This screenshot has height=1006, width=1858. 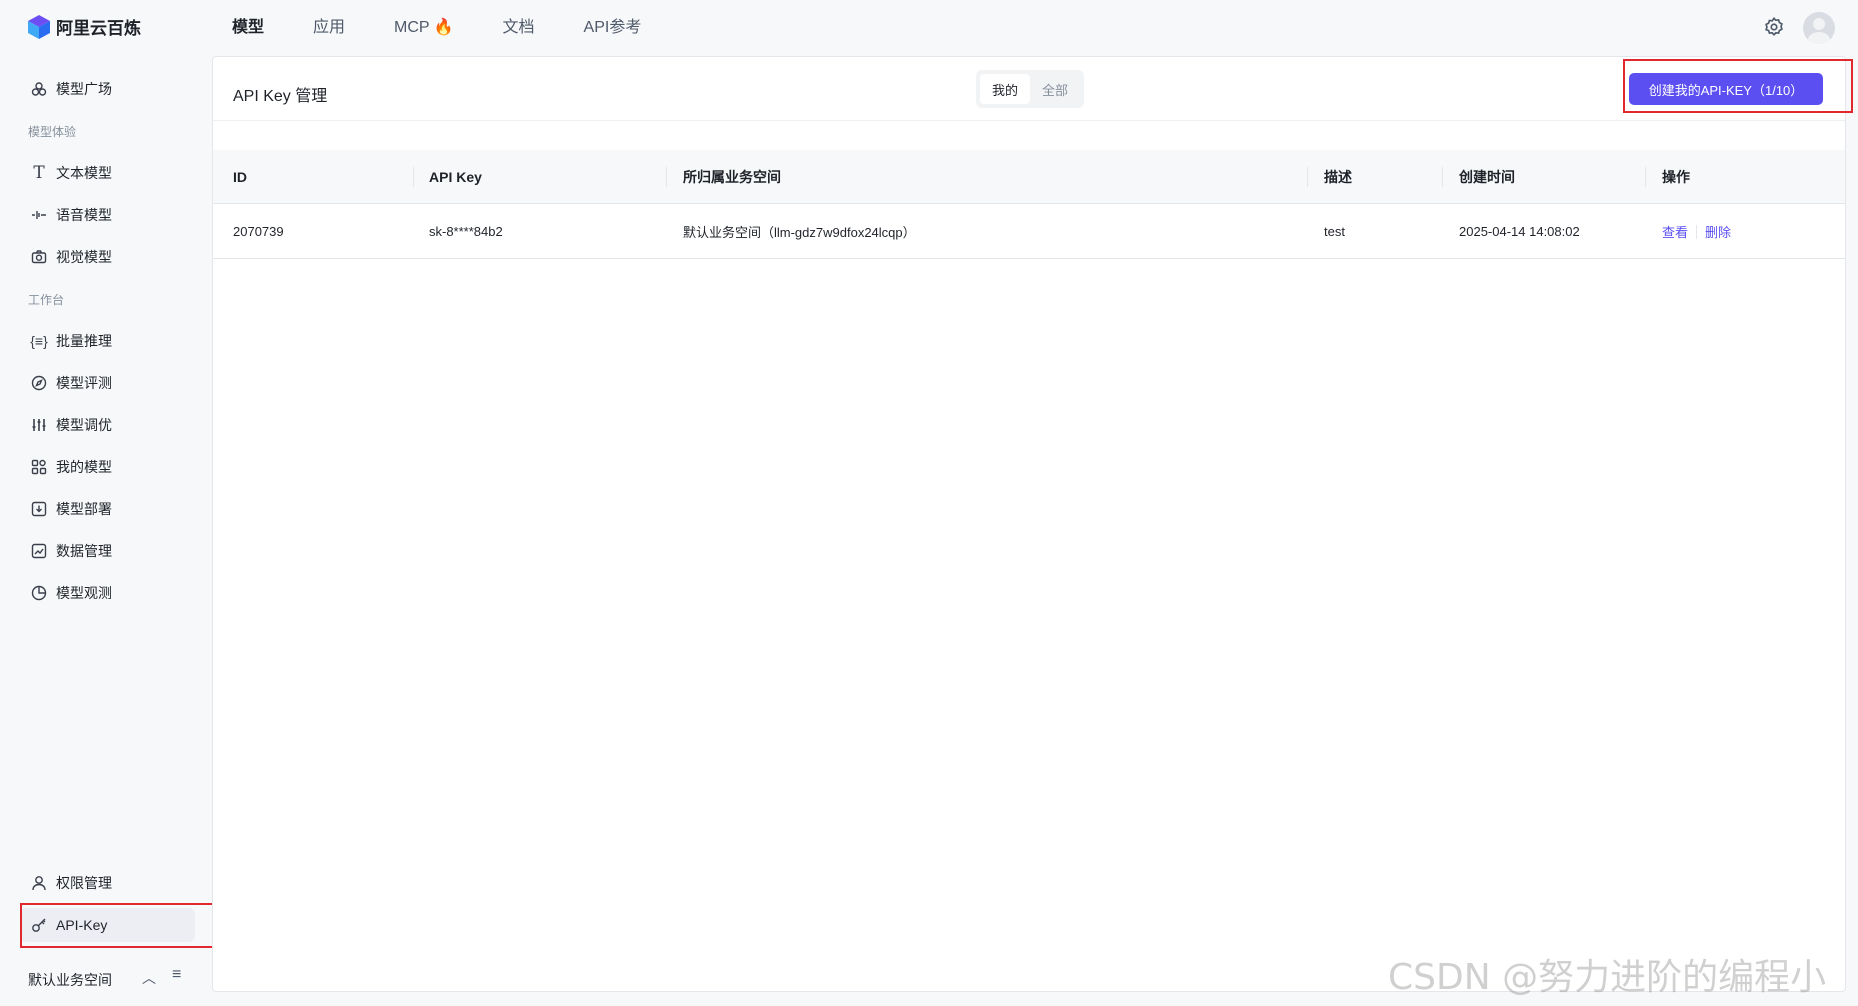 I want to click on sidebar-item-label: 文本模型, so click(x=84, y=173).